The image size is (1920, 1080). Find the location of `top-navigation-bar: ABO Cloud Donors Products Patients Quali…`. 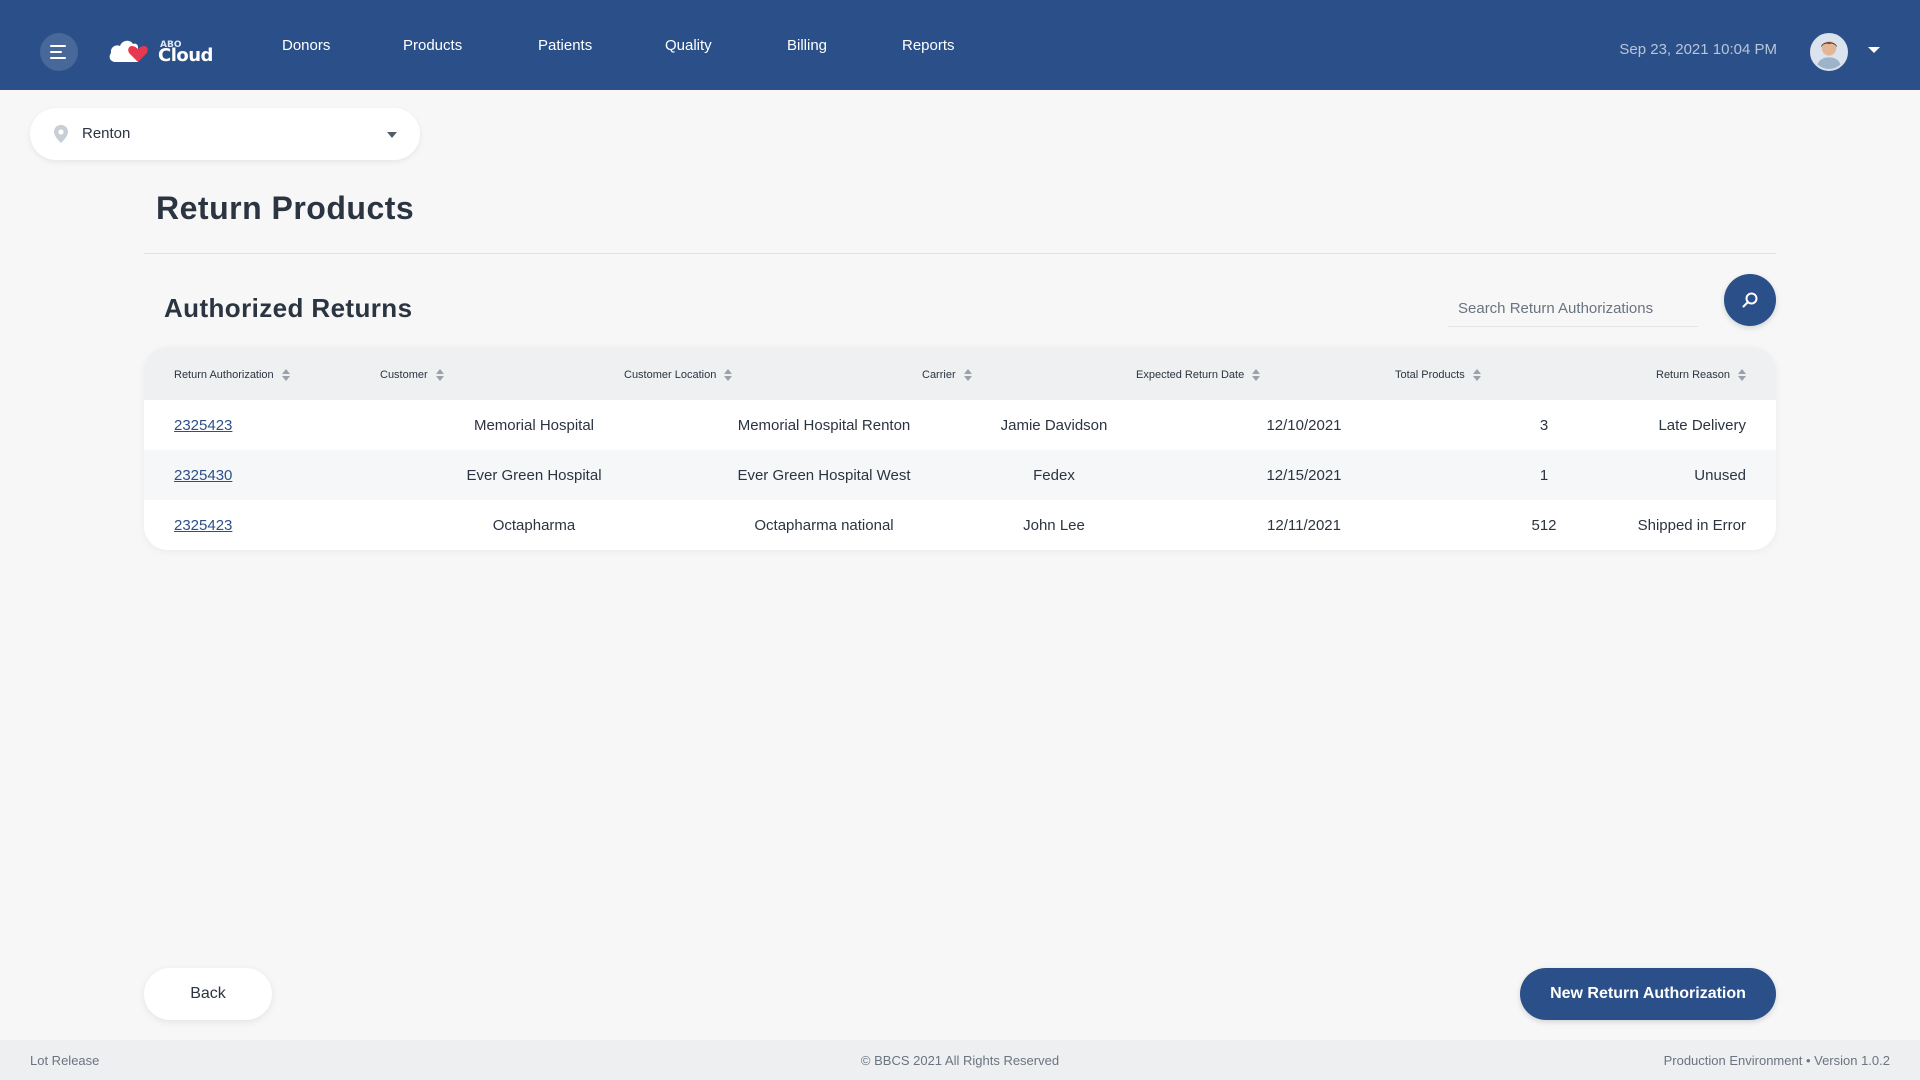

top-navigation-bar: ABO Cloud Donors Products Patients Quali… is located at coordinates (960, 45).